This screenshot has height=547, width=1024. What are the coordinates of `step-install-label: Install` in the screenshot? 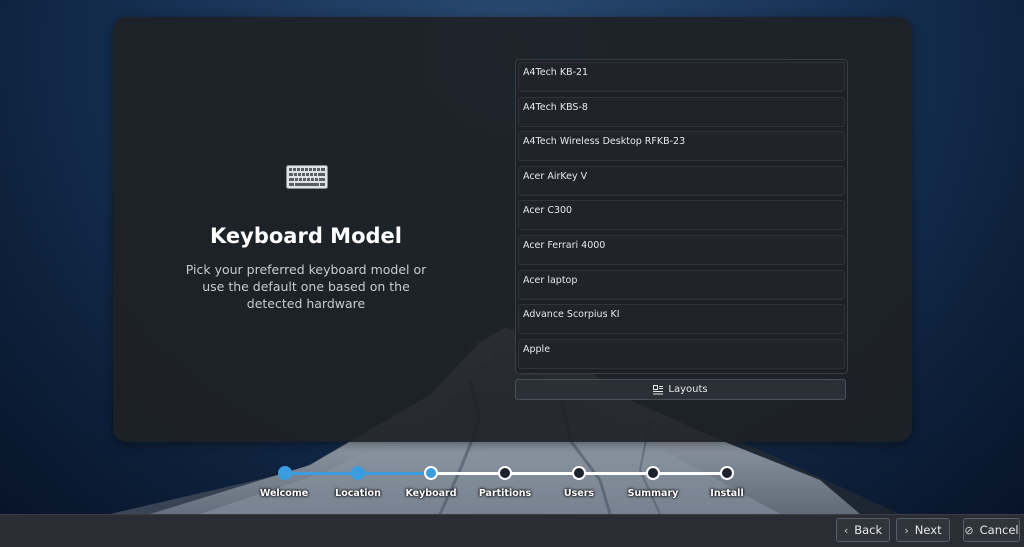 It's located at (727, 493).